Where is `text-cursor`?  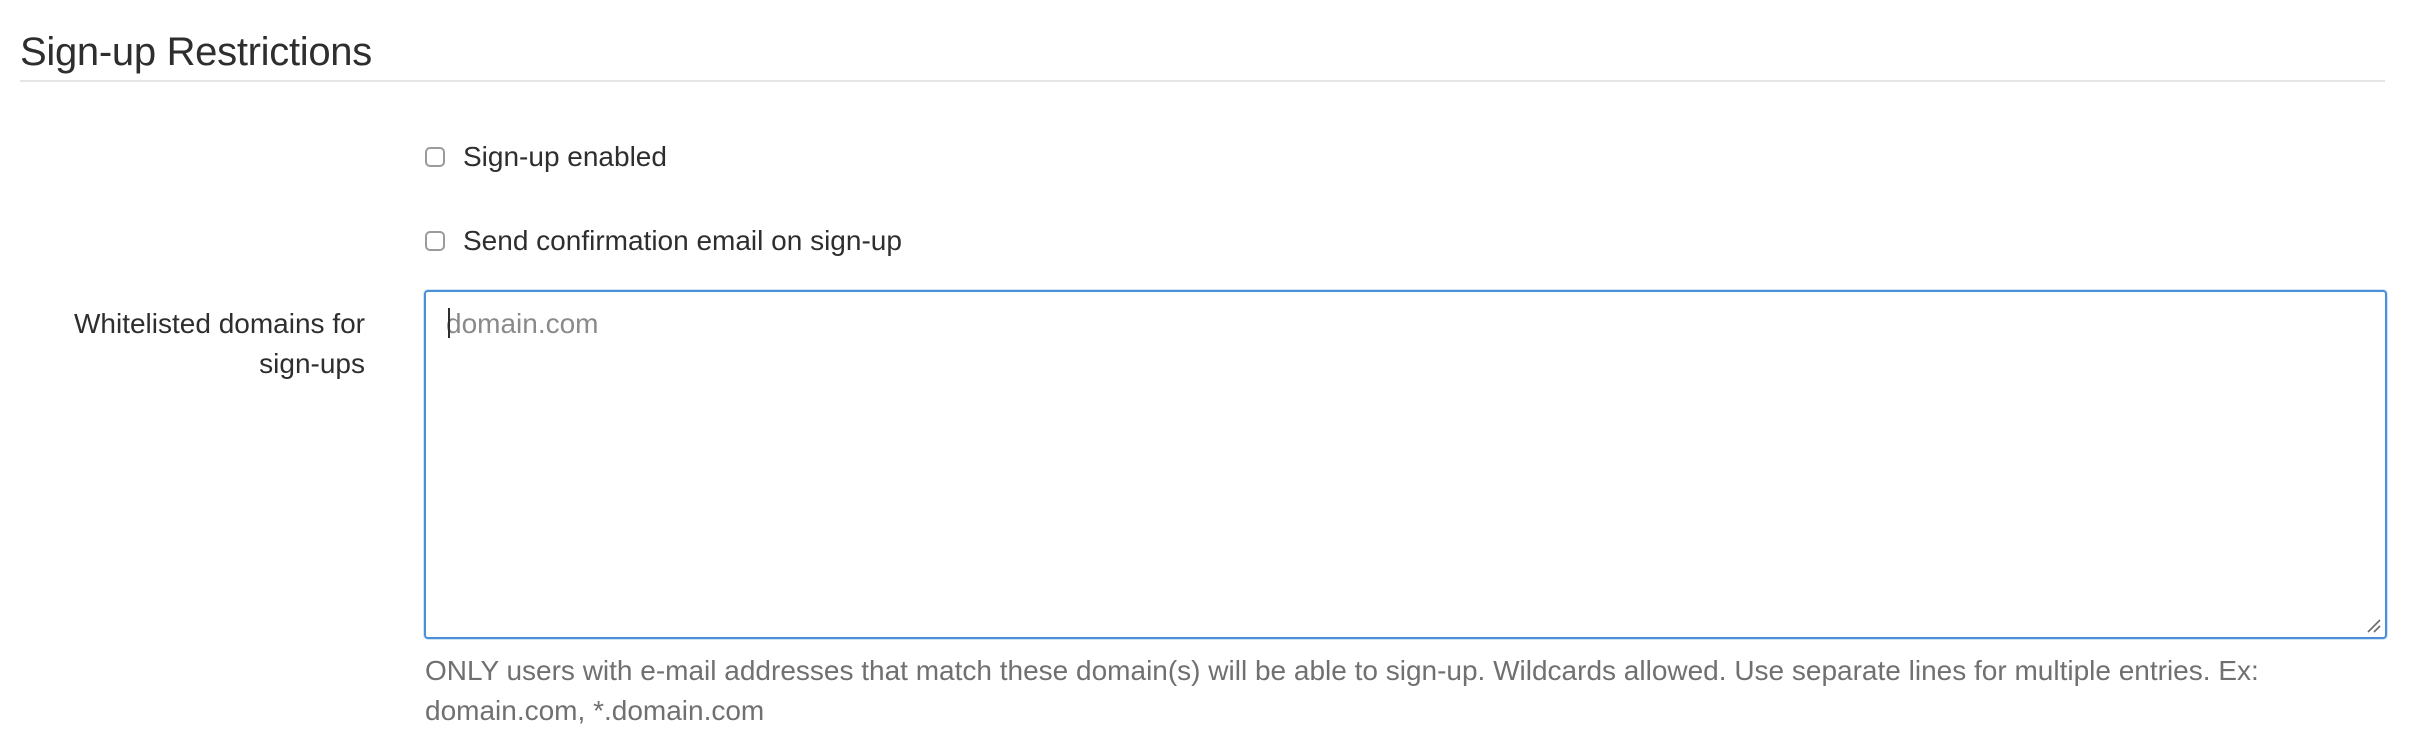 text-cursor is located at coordinates (449, 323).